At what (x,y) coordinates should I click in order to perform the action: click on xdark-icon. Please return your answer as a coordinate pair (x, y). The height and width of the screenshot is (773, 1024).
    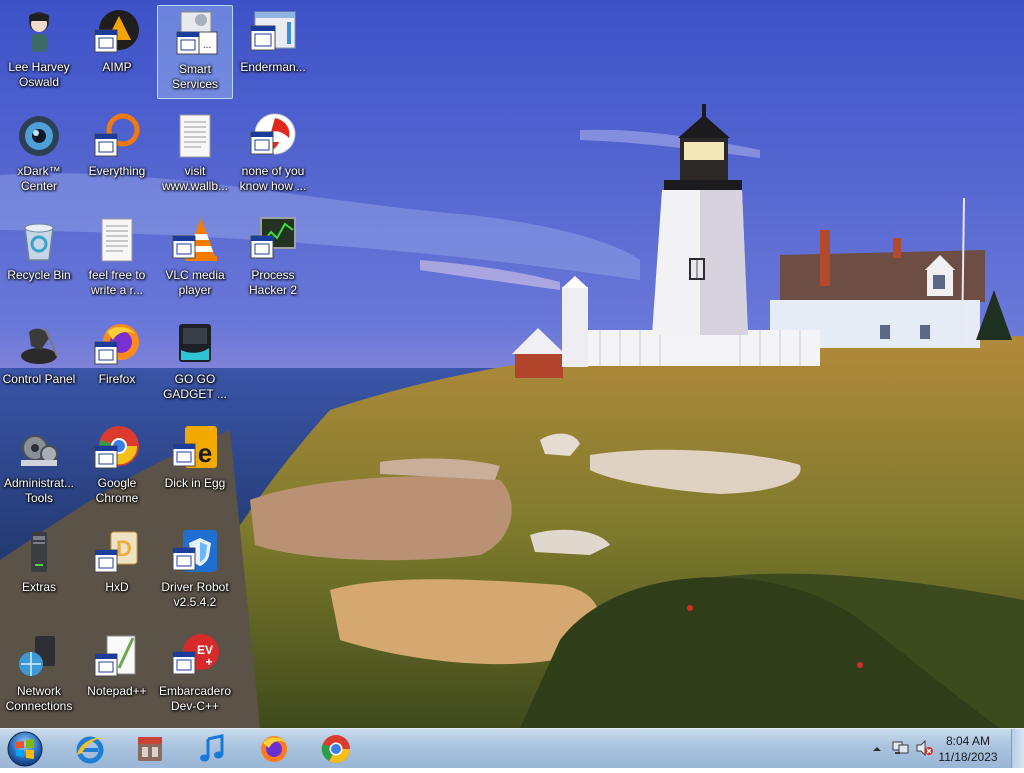
    Looking at the image, I should click on (39, 136).